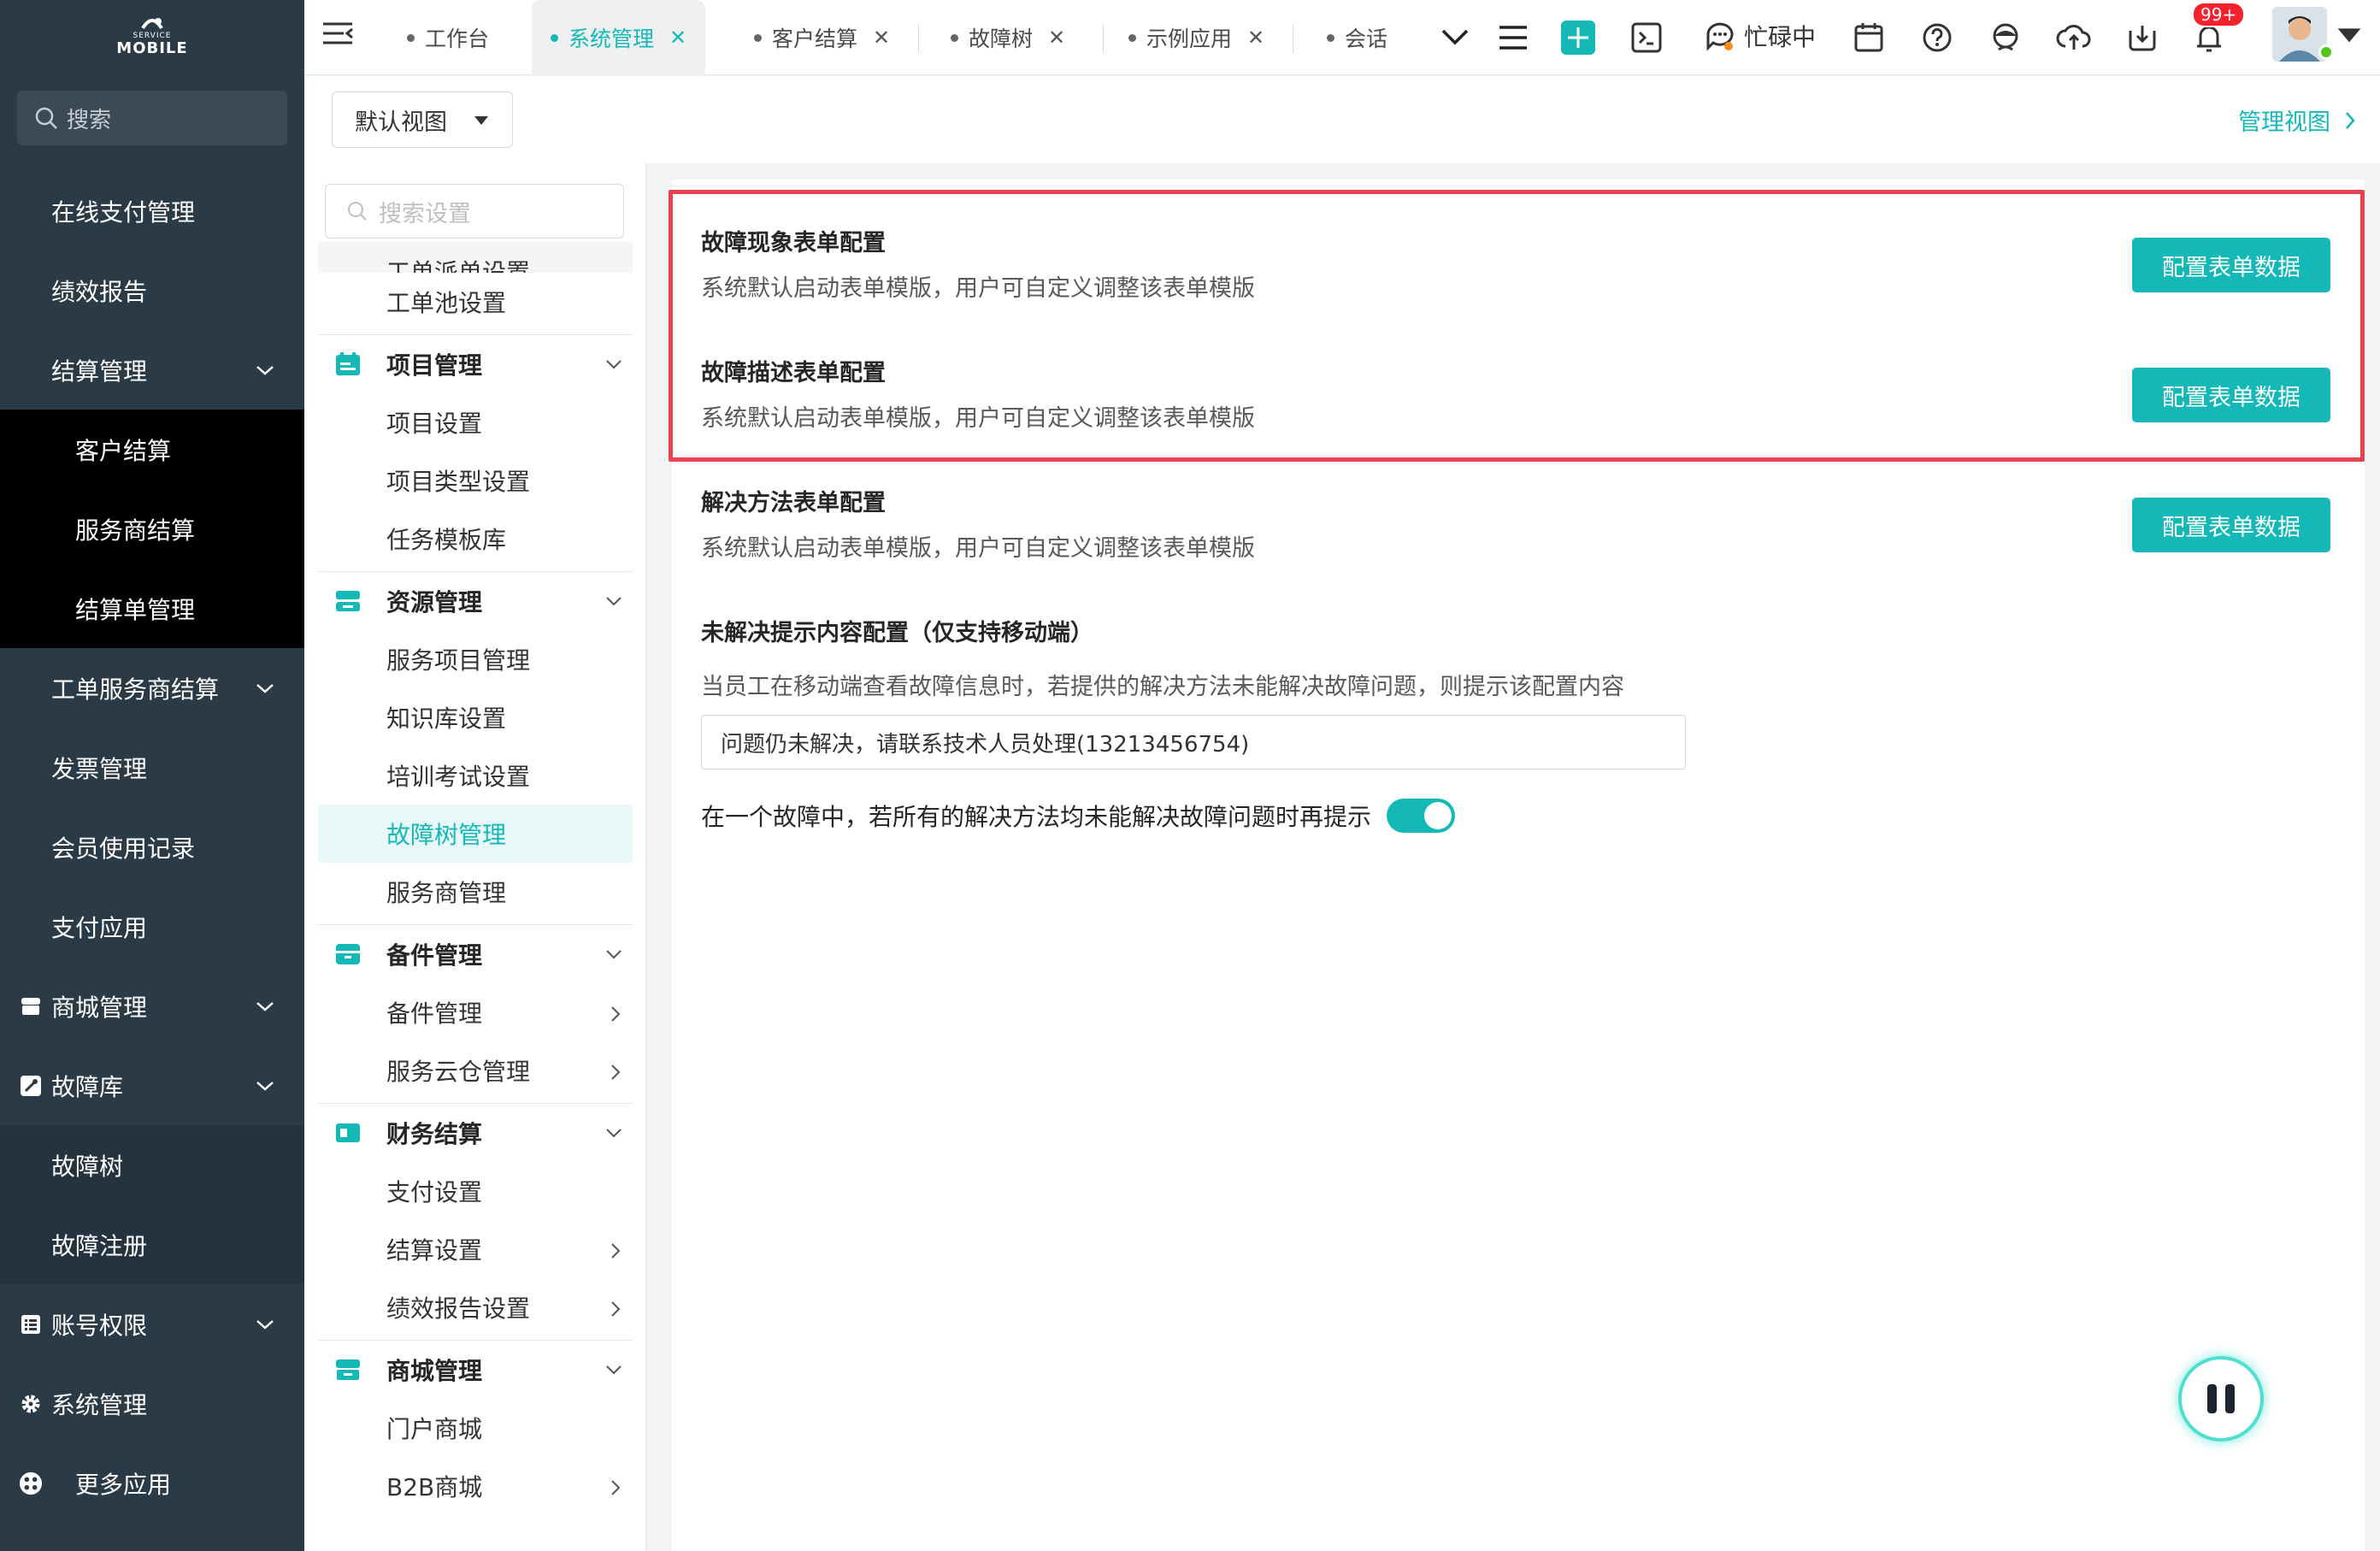 The height and width of the screenshot is (1551, 2380). Describe the element at coordinates (474, 601) in the screenshot. I see `settings-group-resources: 资源管理` at that location.